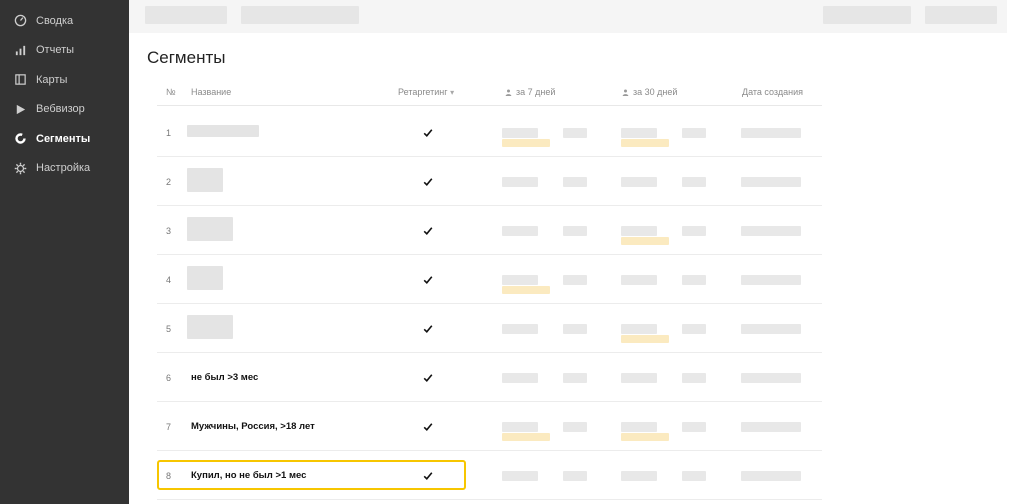 This screenshot has width=1025, height=504. Describe the element at coordinates (568, 16) in the screenshot. I see `top-bar` at that location.